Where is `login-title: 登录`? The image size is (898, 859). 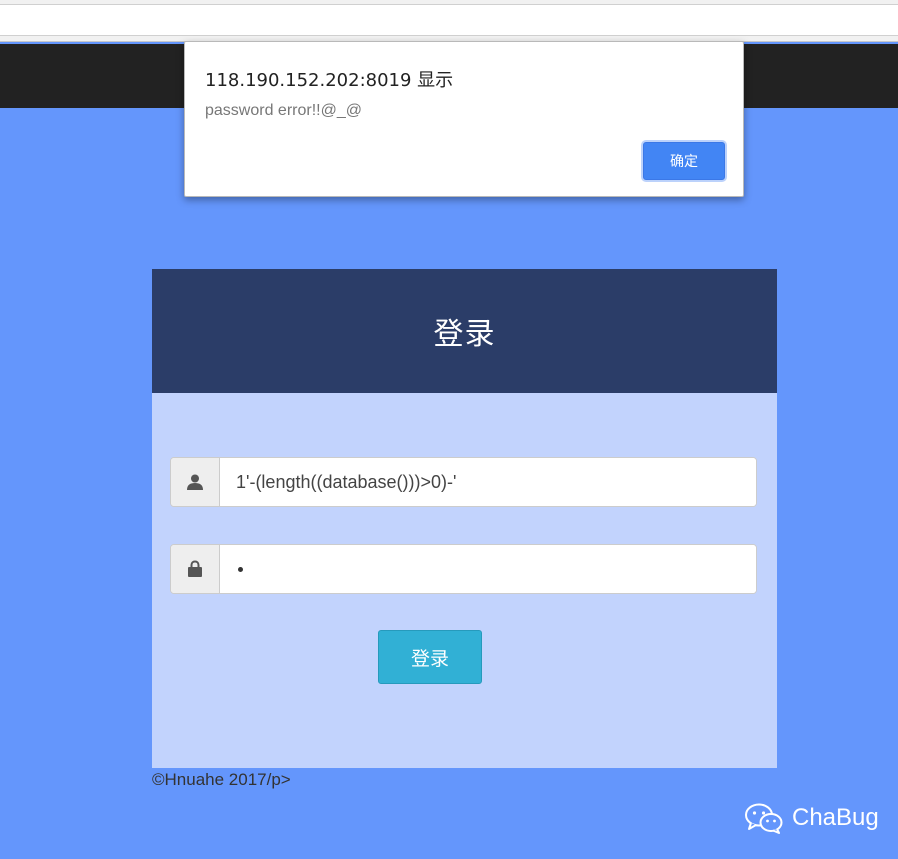
login-title: 登录 is located at coordinates (464, 334).